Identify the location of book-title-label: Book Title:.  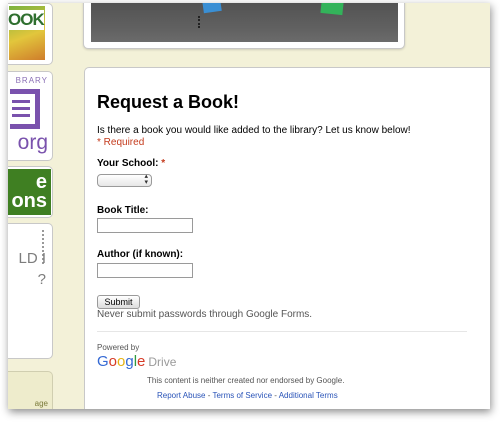
(123, 210).